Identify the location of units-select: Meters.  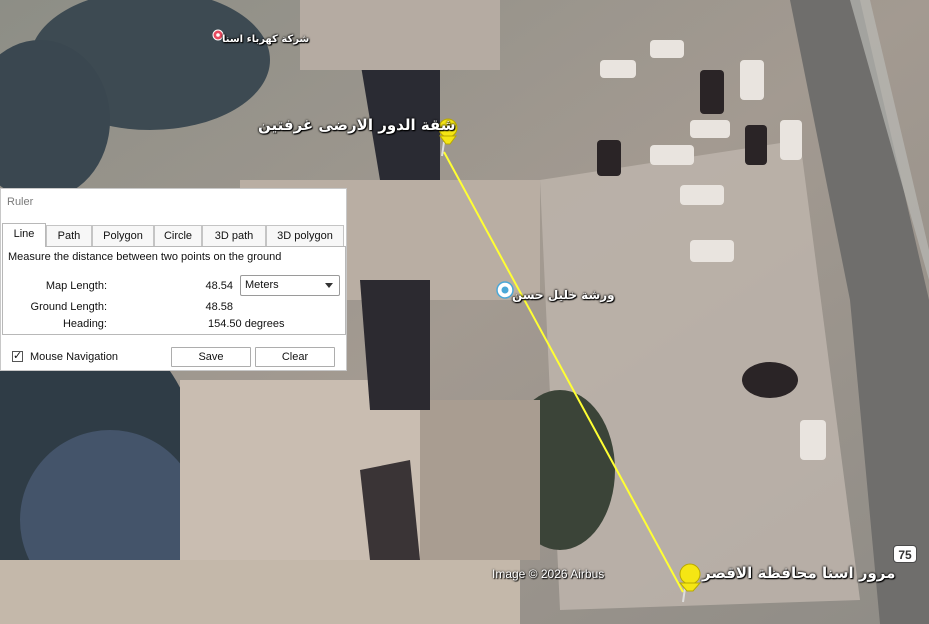
(290, 285).